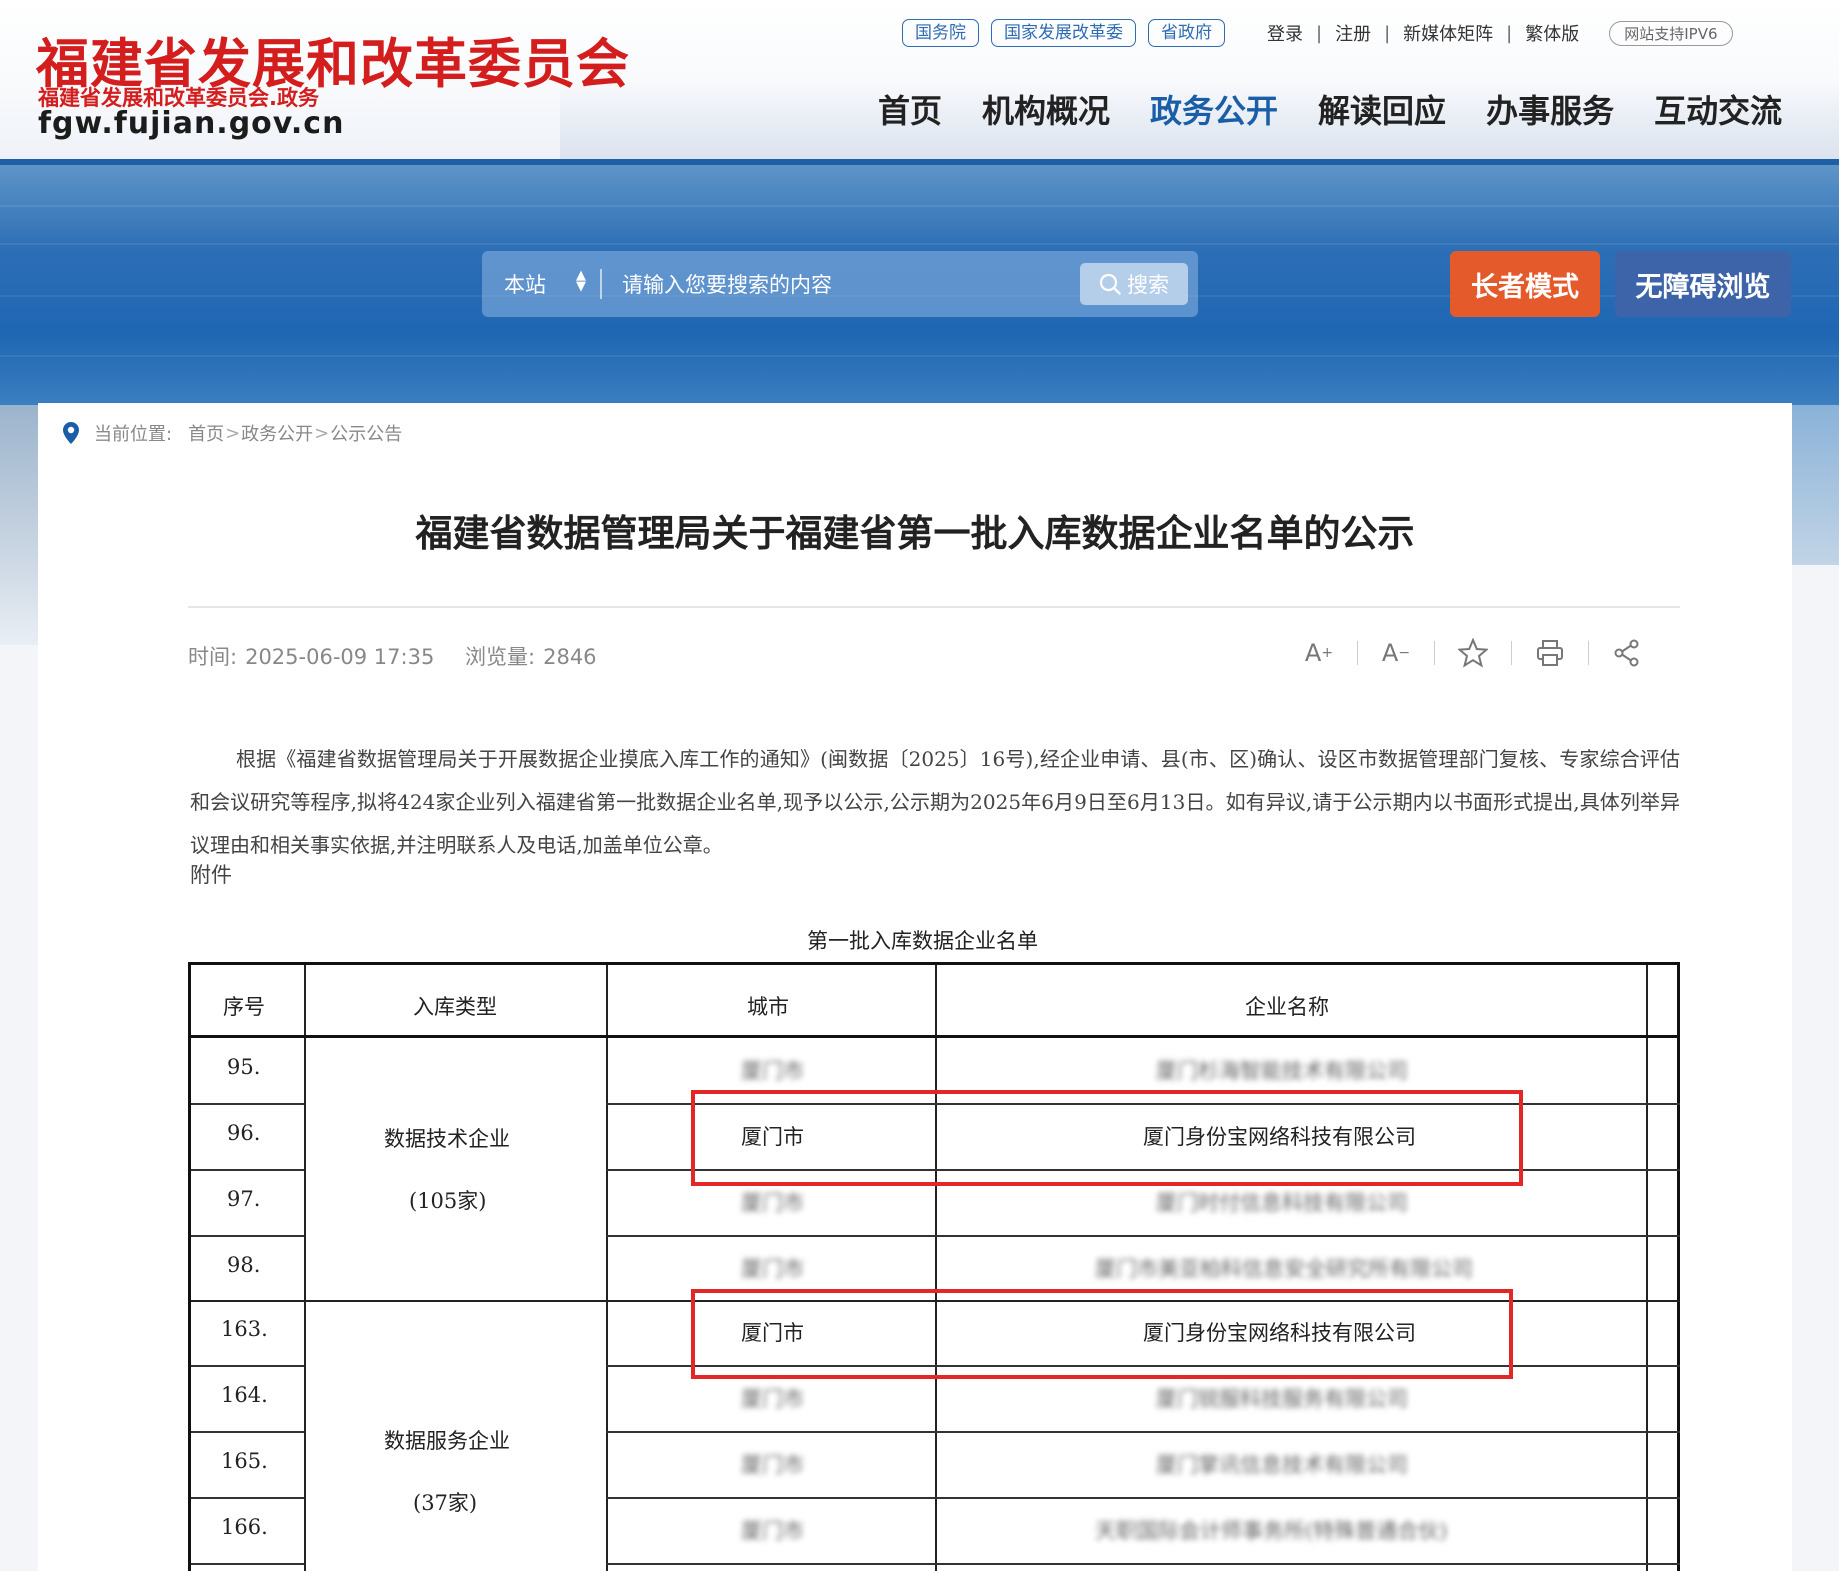 This screenshot has height=1571, width=1839. What do you see at coordinates (448, 1201) in the screenshot?
I see `group-count-tech: (105家)` at bounding box center [448, 1201].